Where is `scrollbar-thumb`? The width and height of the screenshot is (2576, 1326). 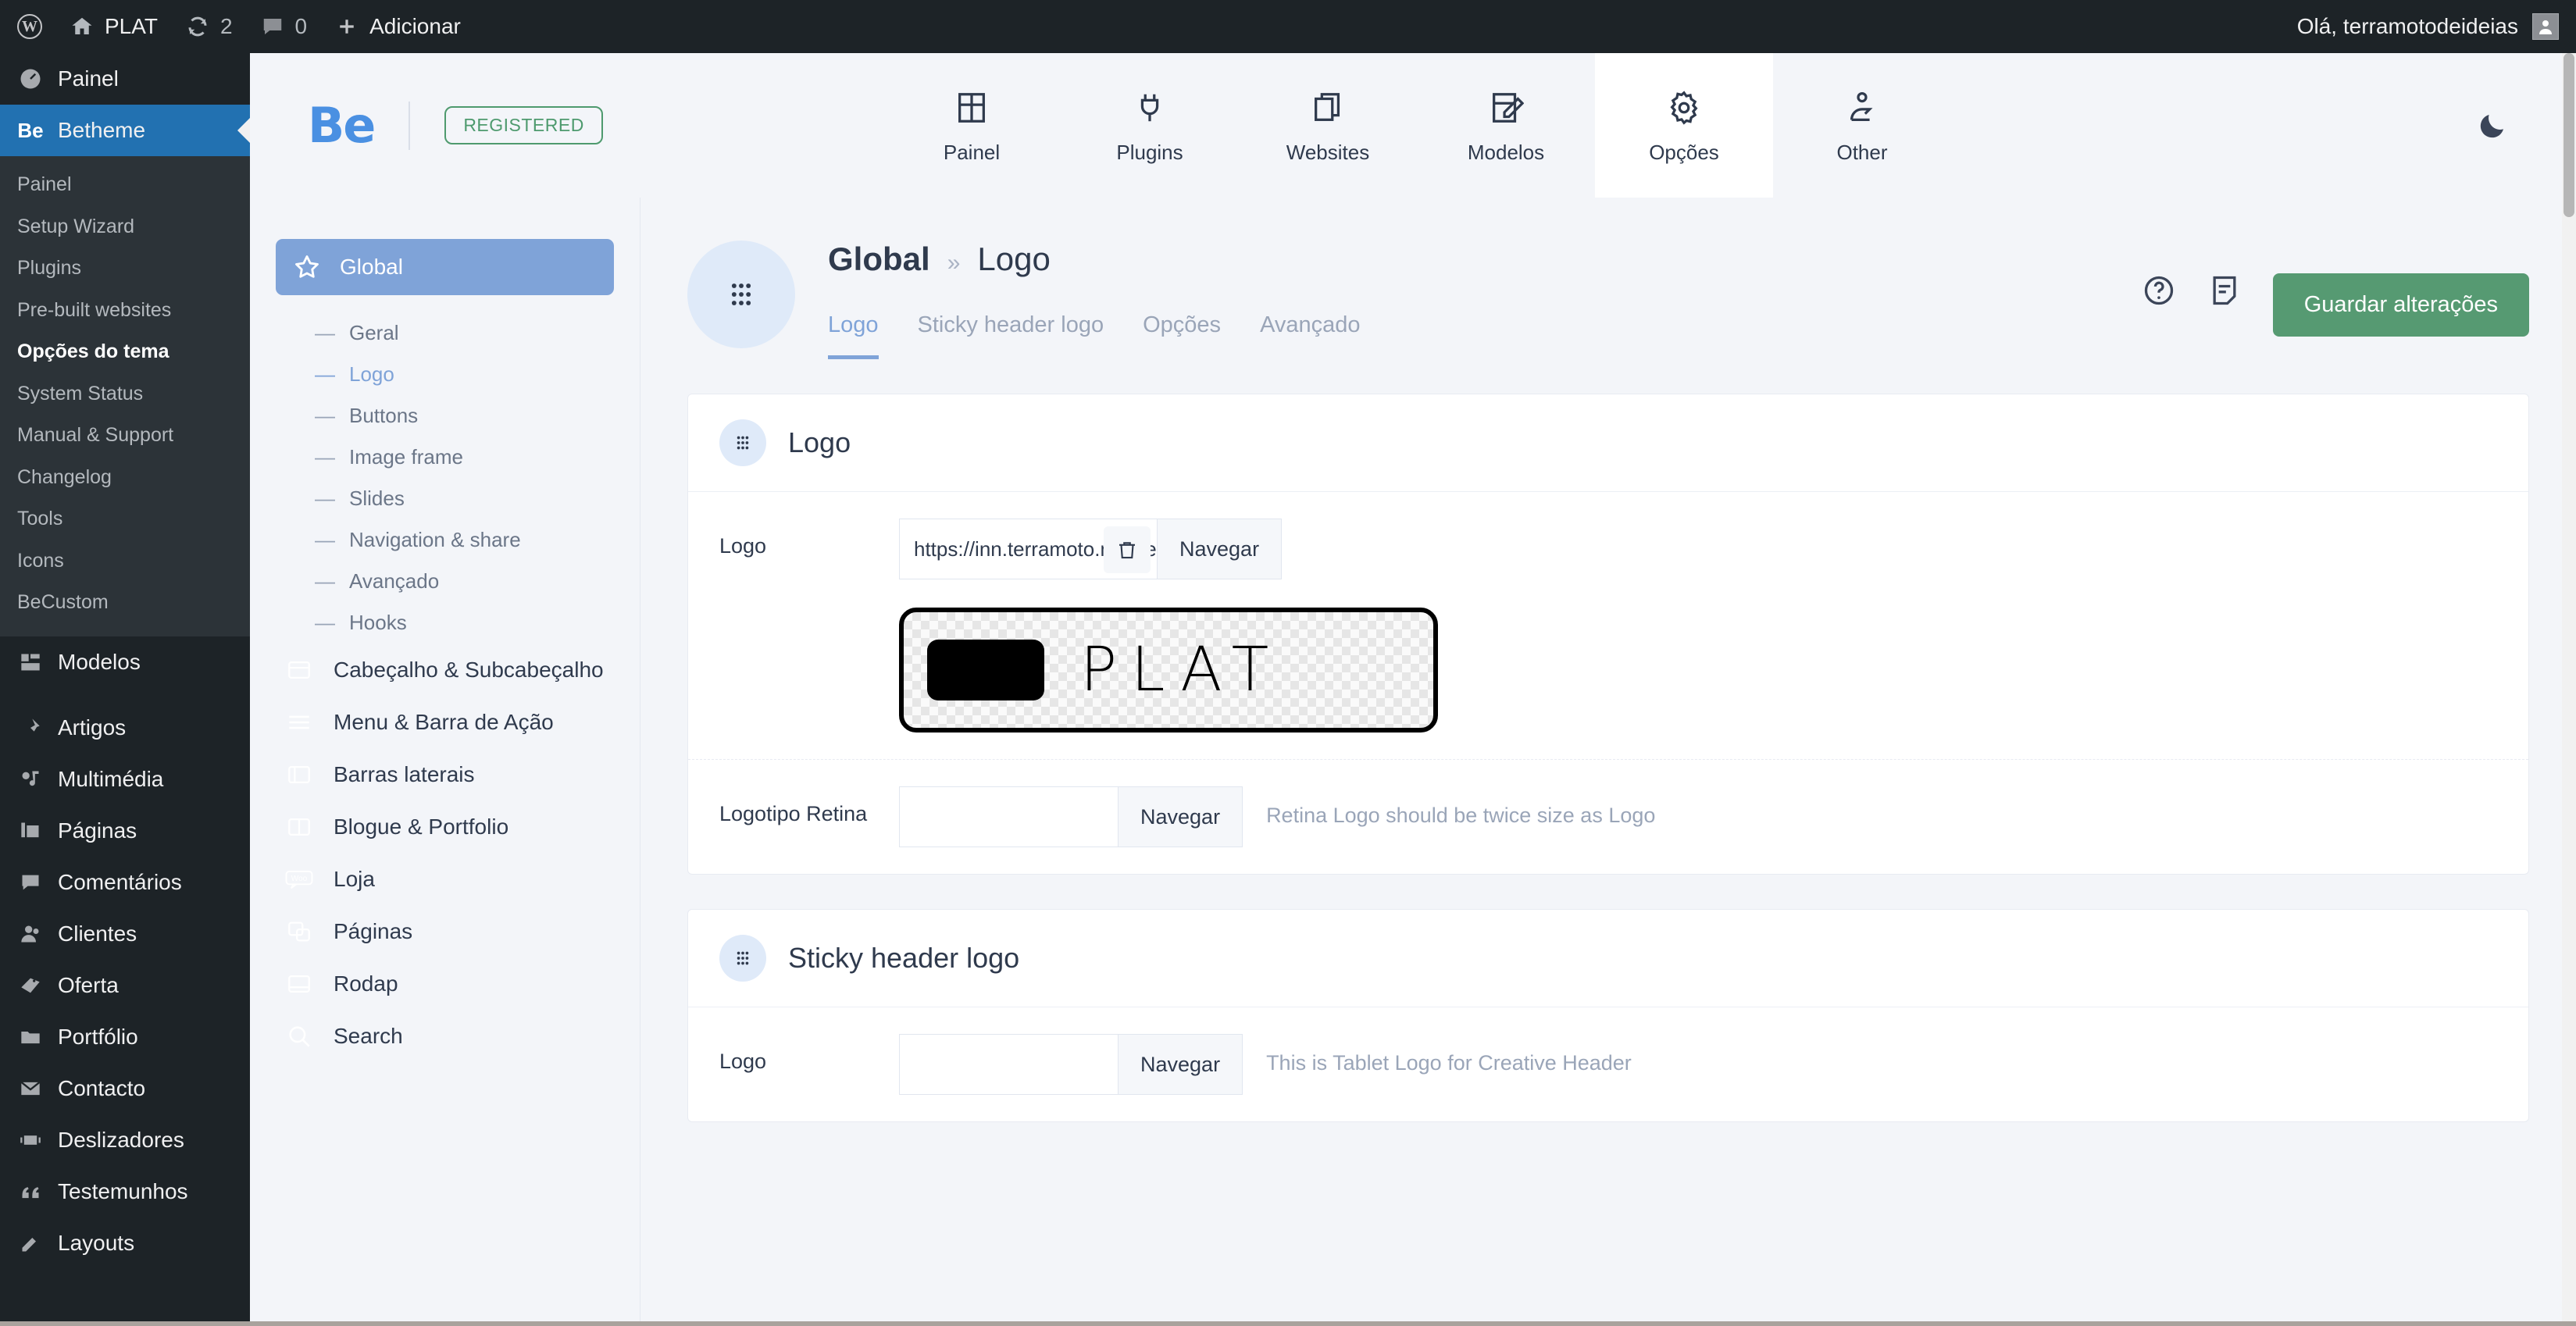 scrollbar-thumb is located at coordinates (2569, 135).